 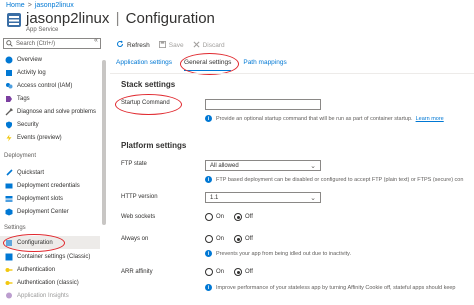 I want to click on page-title: jasonp2linux | Configuration, so click(x=120, y=18).